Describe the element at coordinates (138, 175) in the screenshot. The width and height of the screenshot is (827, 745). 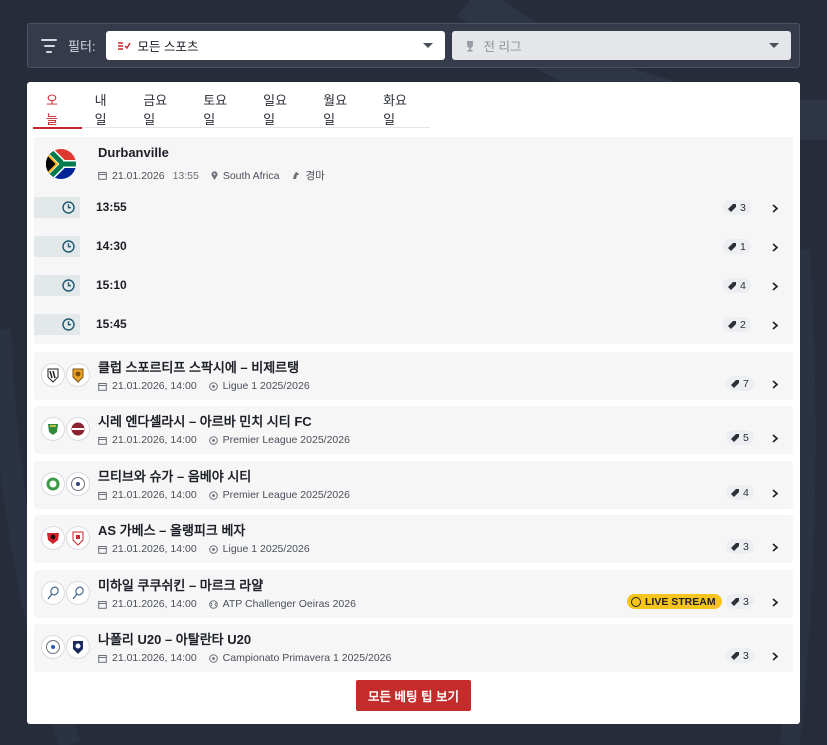
I see `race-date: 21.01.2026` at that location.